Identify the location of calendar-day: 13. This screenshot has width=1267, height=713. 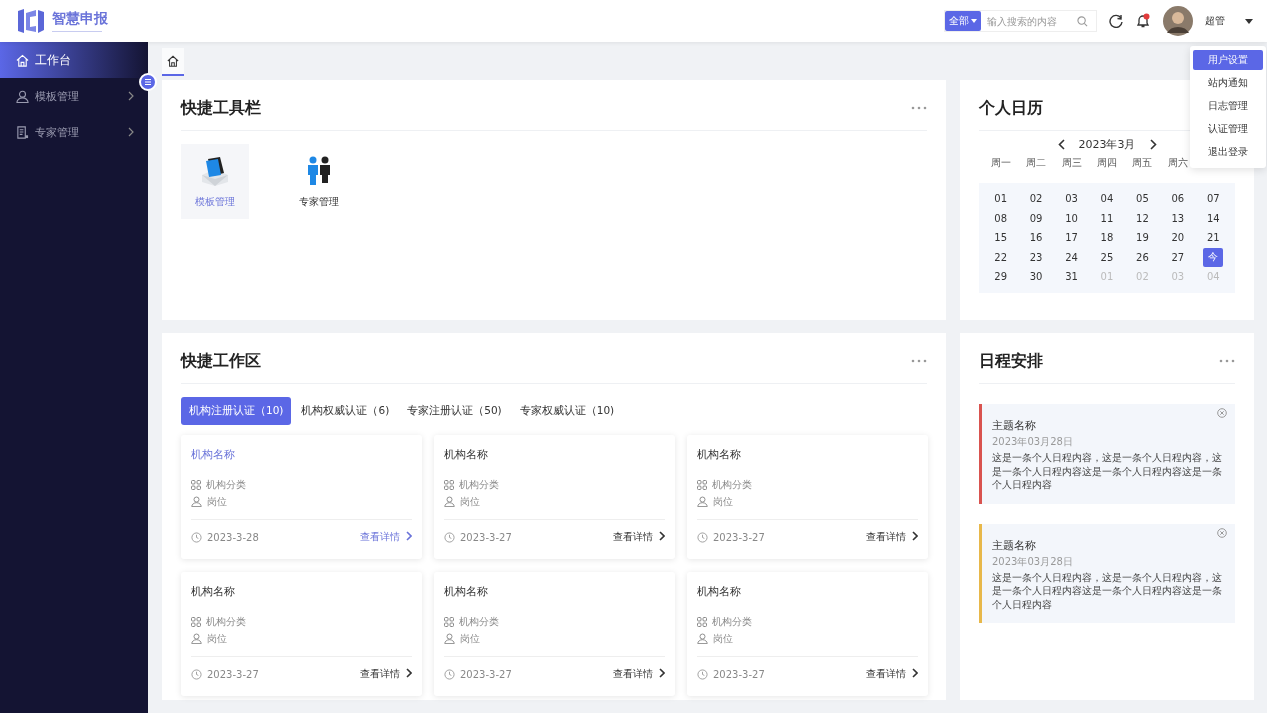
(1177, 218).